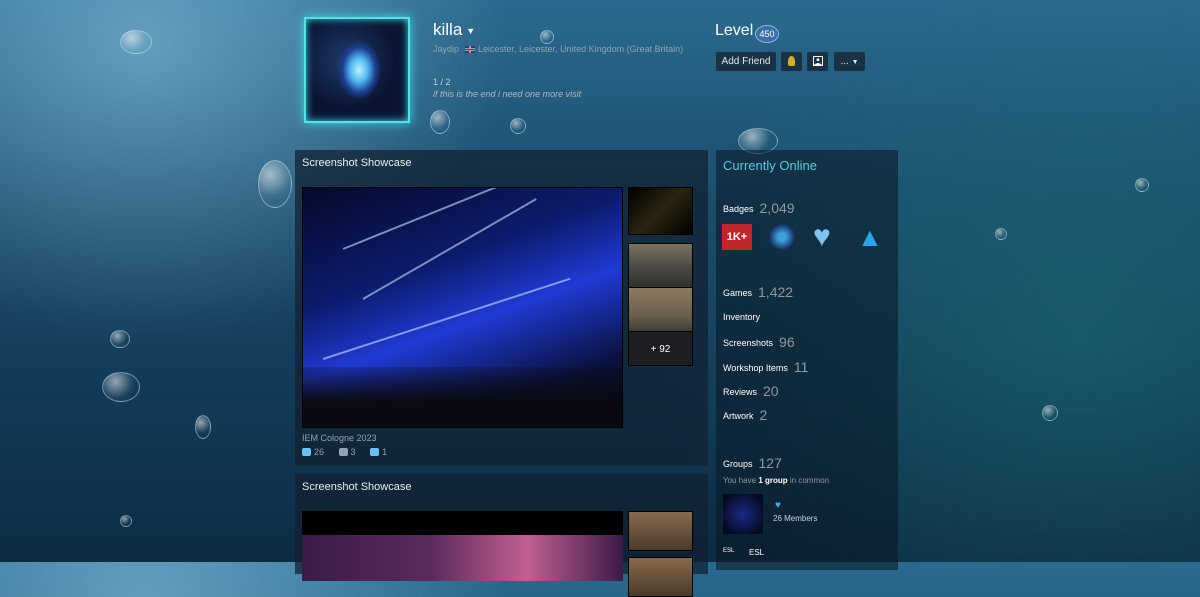 Image resolution: width=1200 pixels, height=597 pixels. I want to click on more-options-button: ... ▼, so click(849, 61).